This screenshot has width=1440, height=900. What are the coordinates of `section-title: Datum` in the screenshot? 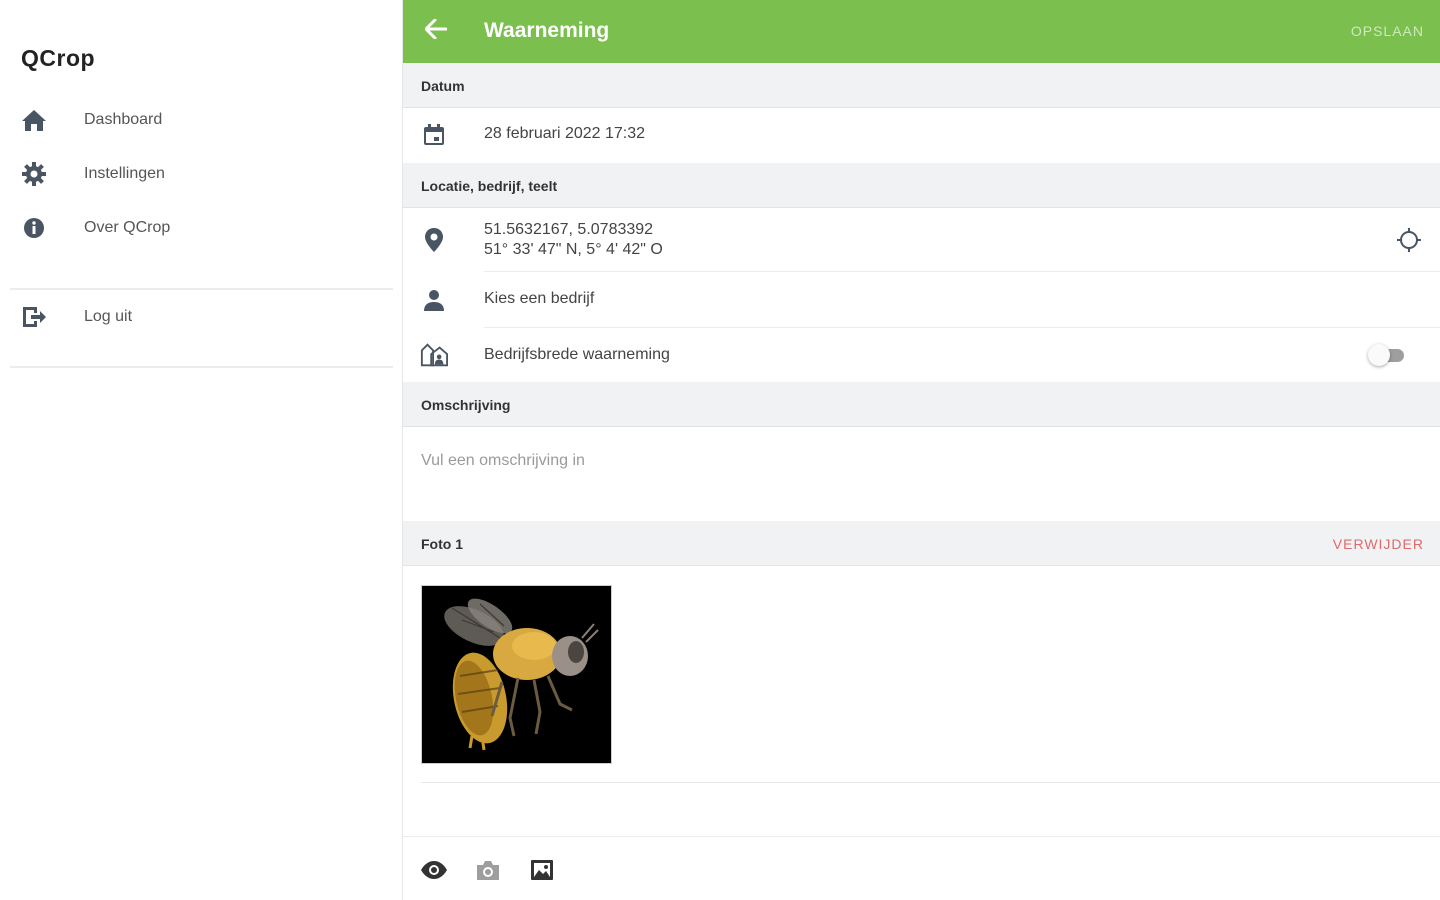 It's located at (443, 86).